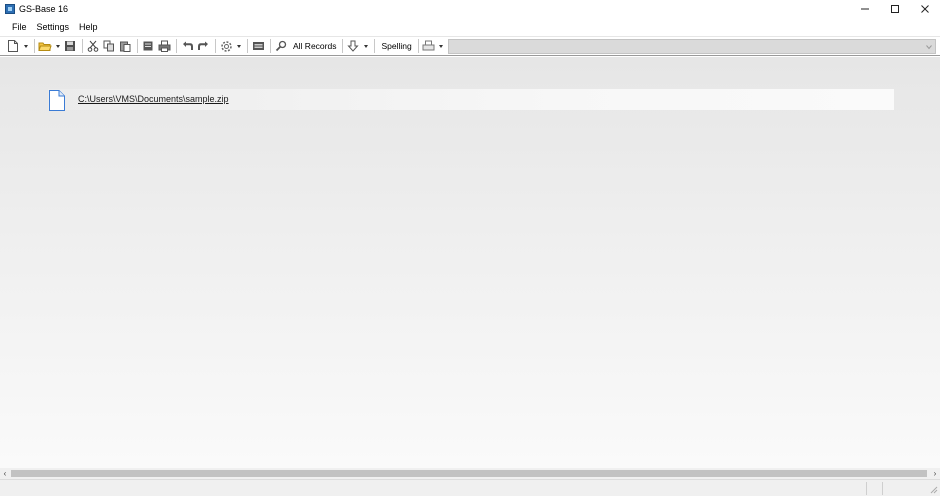  Describe the element at coordinates (470, 27) in the screenshot. I see `menu-bar: File Settings Help` at that location.